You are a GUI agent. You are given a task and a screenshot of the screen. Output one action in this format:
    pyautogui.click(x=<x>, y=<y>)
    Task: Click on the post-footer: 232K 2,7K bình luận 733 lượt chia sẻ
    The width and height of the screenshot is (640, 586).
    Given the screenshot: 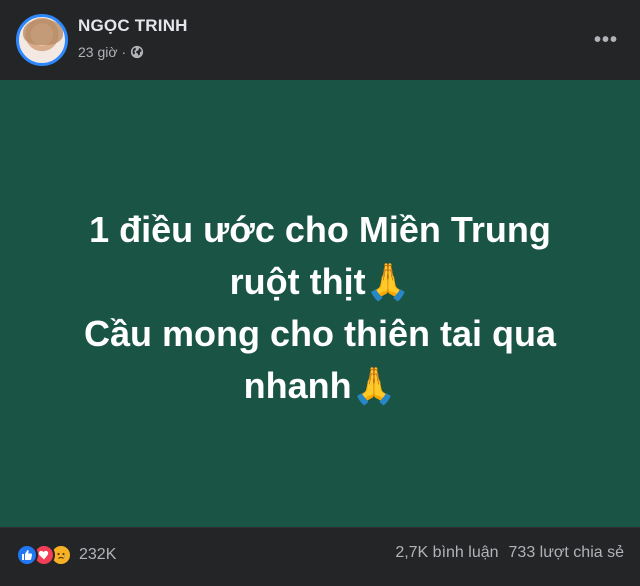 What is the action you would take?
    pyautogui.click(x=320, y=556)
    